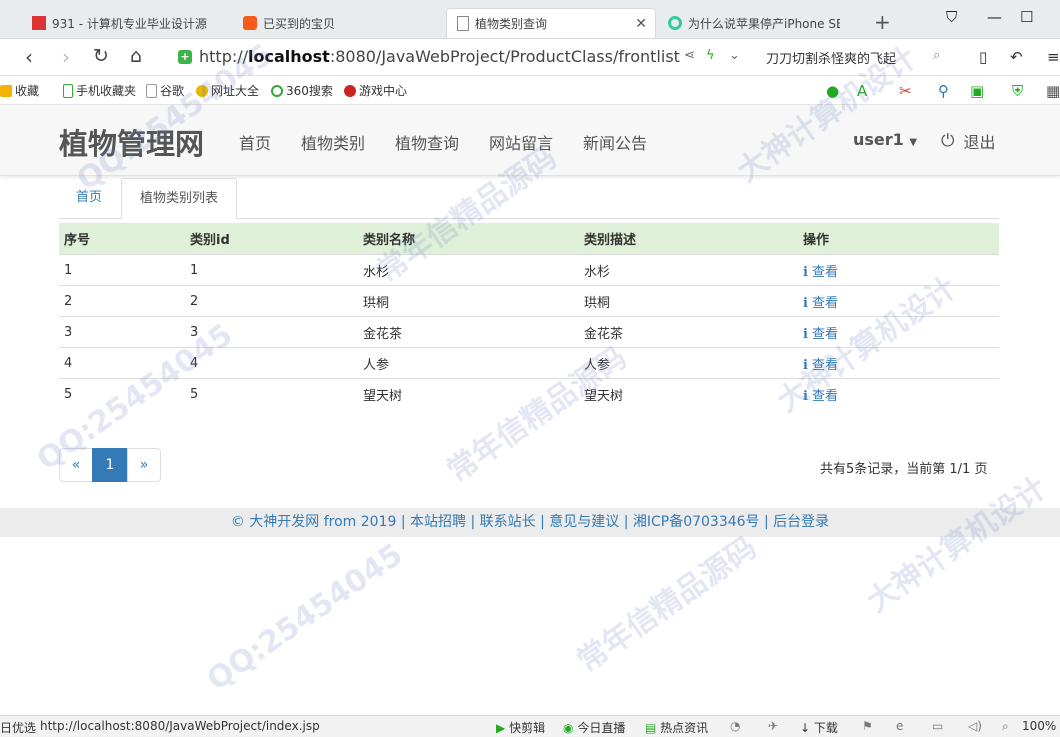  What do you see at coordinates (684, 728) in the screenshot?
I see `status-item-label: 热点资讯` at bounding box center [684, 728].